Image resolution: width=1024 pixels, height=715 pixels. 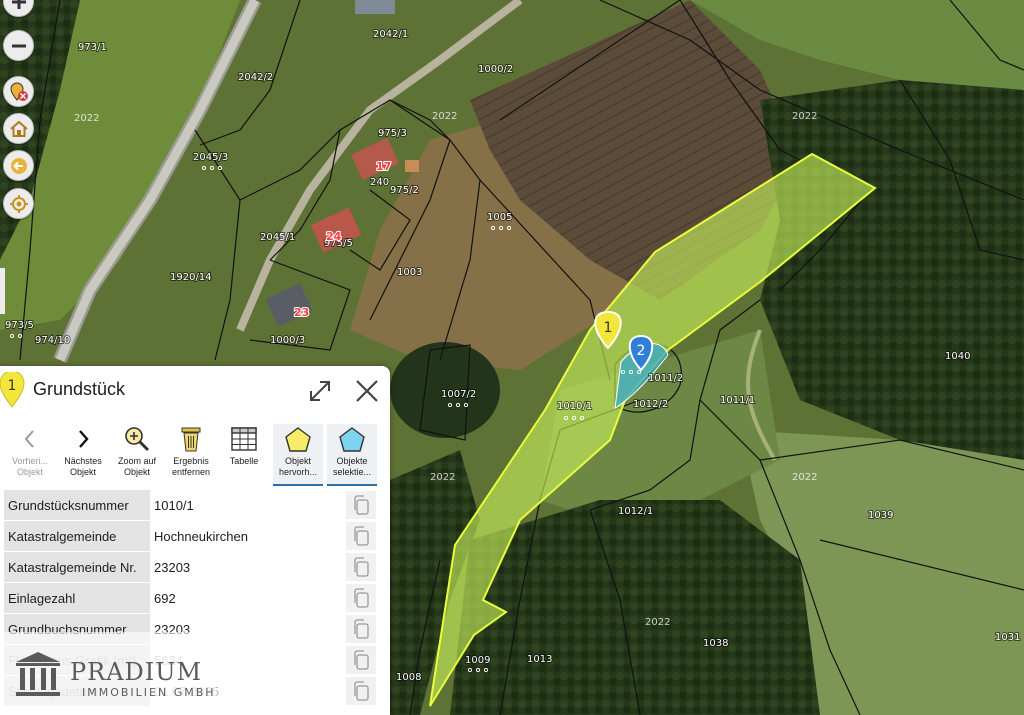 I want to click on table-row: Katastralgemeinde Hochneukirchen, so click(x=190, y=536).